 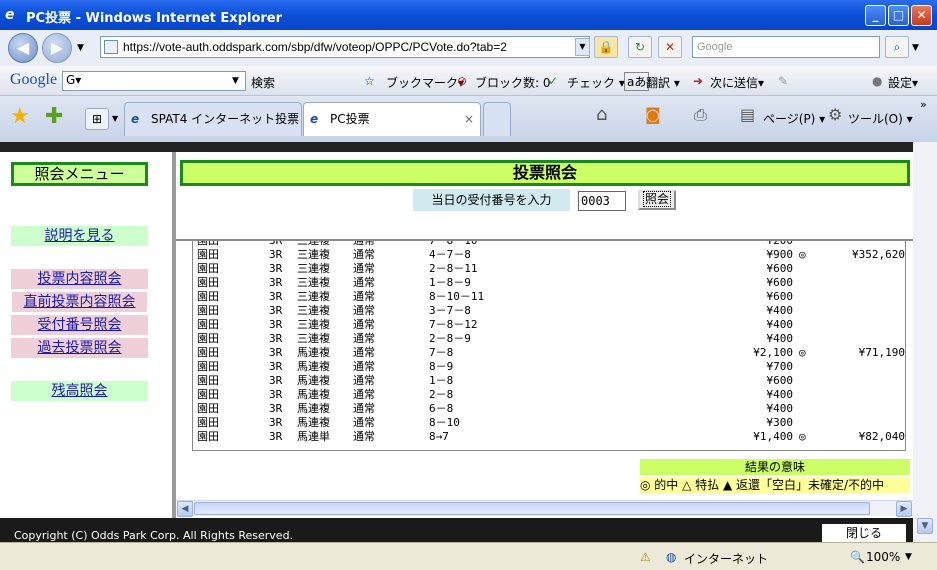 What do you see at coordinates (57, 48) in the screenshot?
I see `forward-button: ▶` at bounding box center [57, 48].